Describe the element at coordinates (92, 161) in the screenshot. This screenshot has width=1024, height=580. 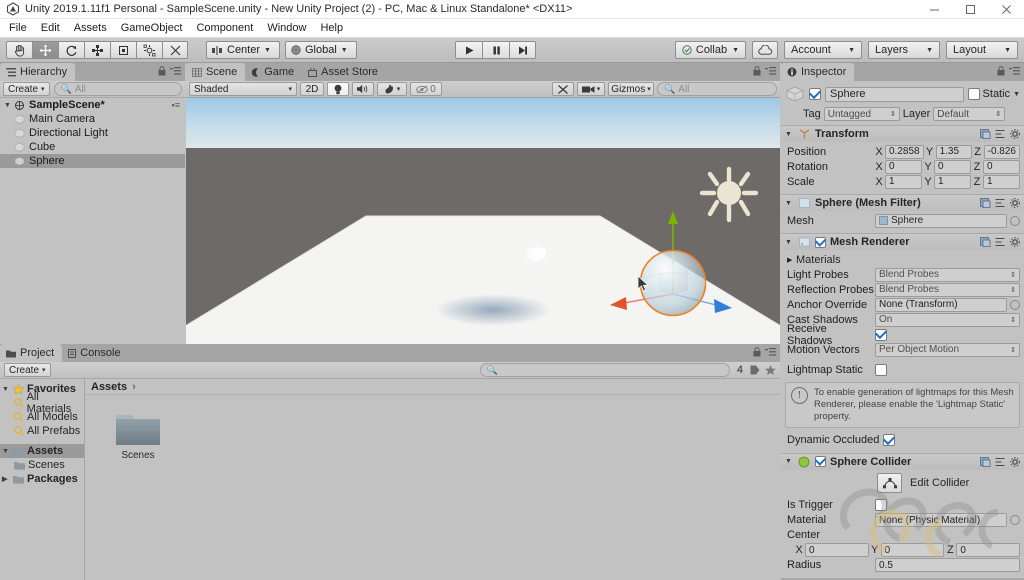
I see `hierarchy-item-sphere: Sphere` at that location.